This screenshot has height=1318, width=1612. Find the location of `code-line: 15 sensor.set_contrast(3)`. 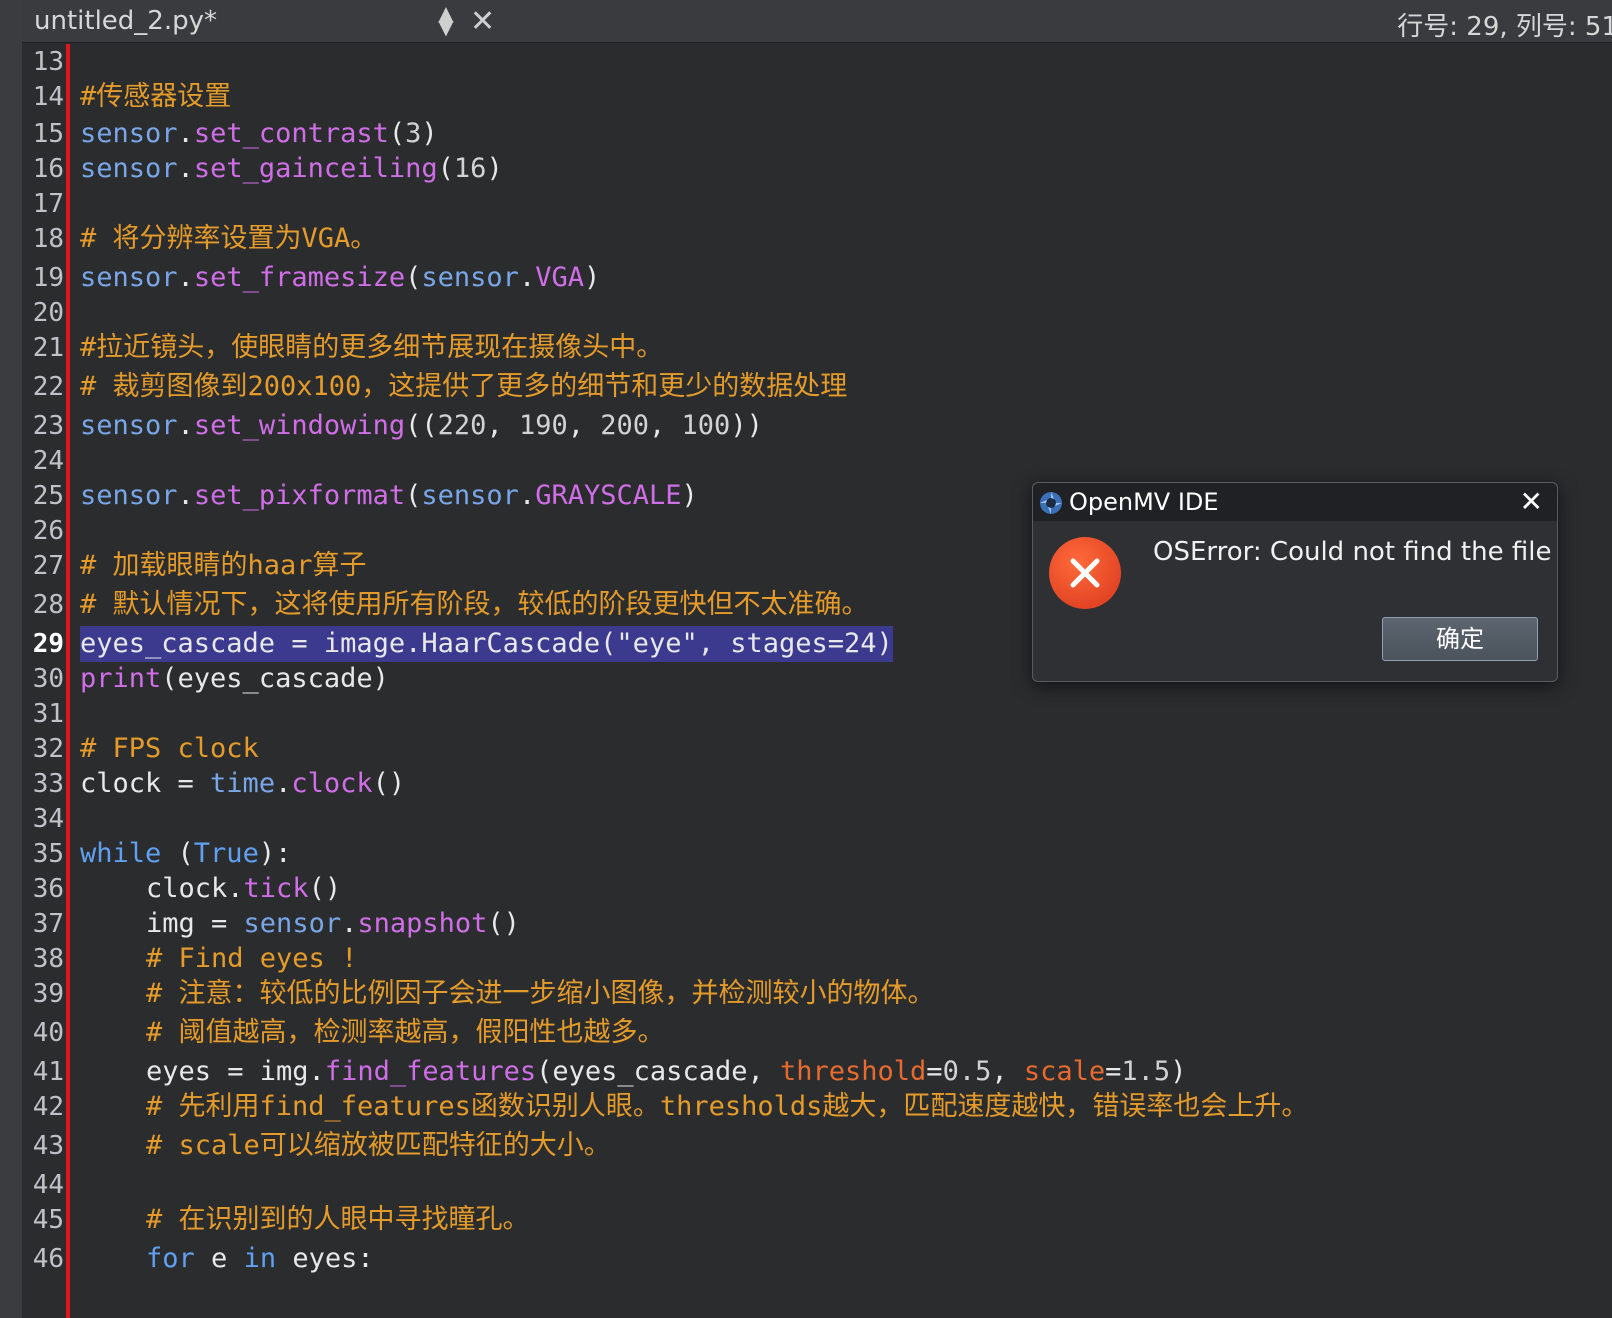

code-line: 15 sensor.set_contrast(3) is located at coordinates (806, 134).